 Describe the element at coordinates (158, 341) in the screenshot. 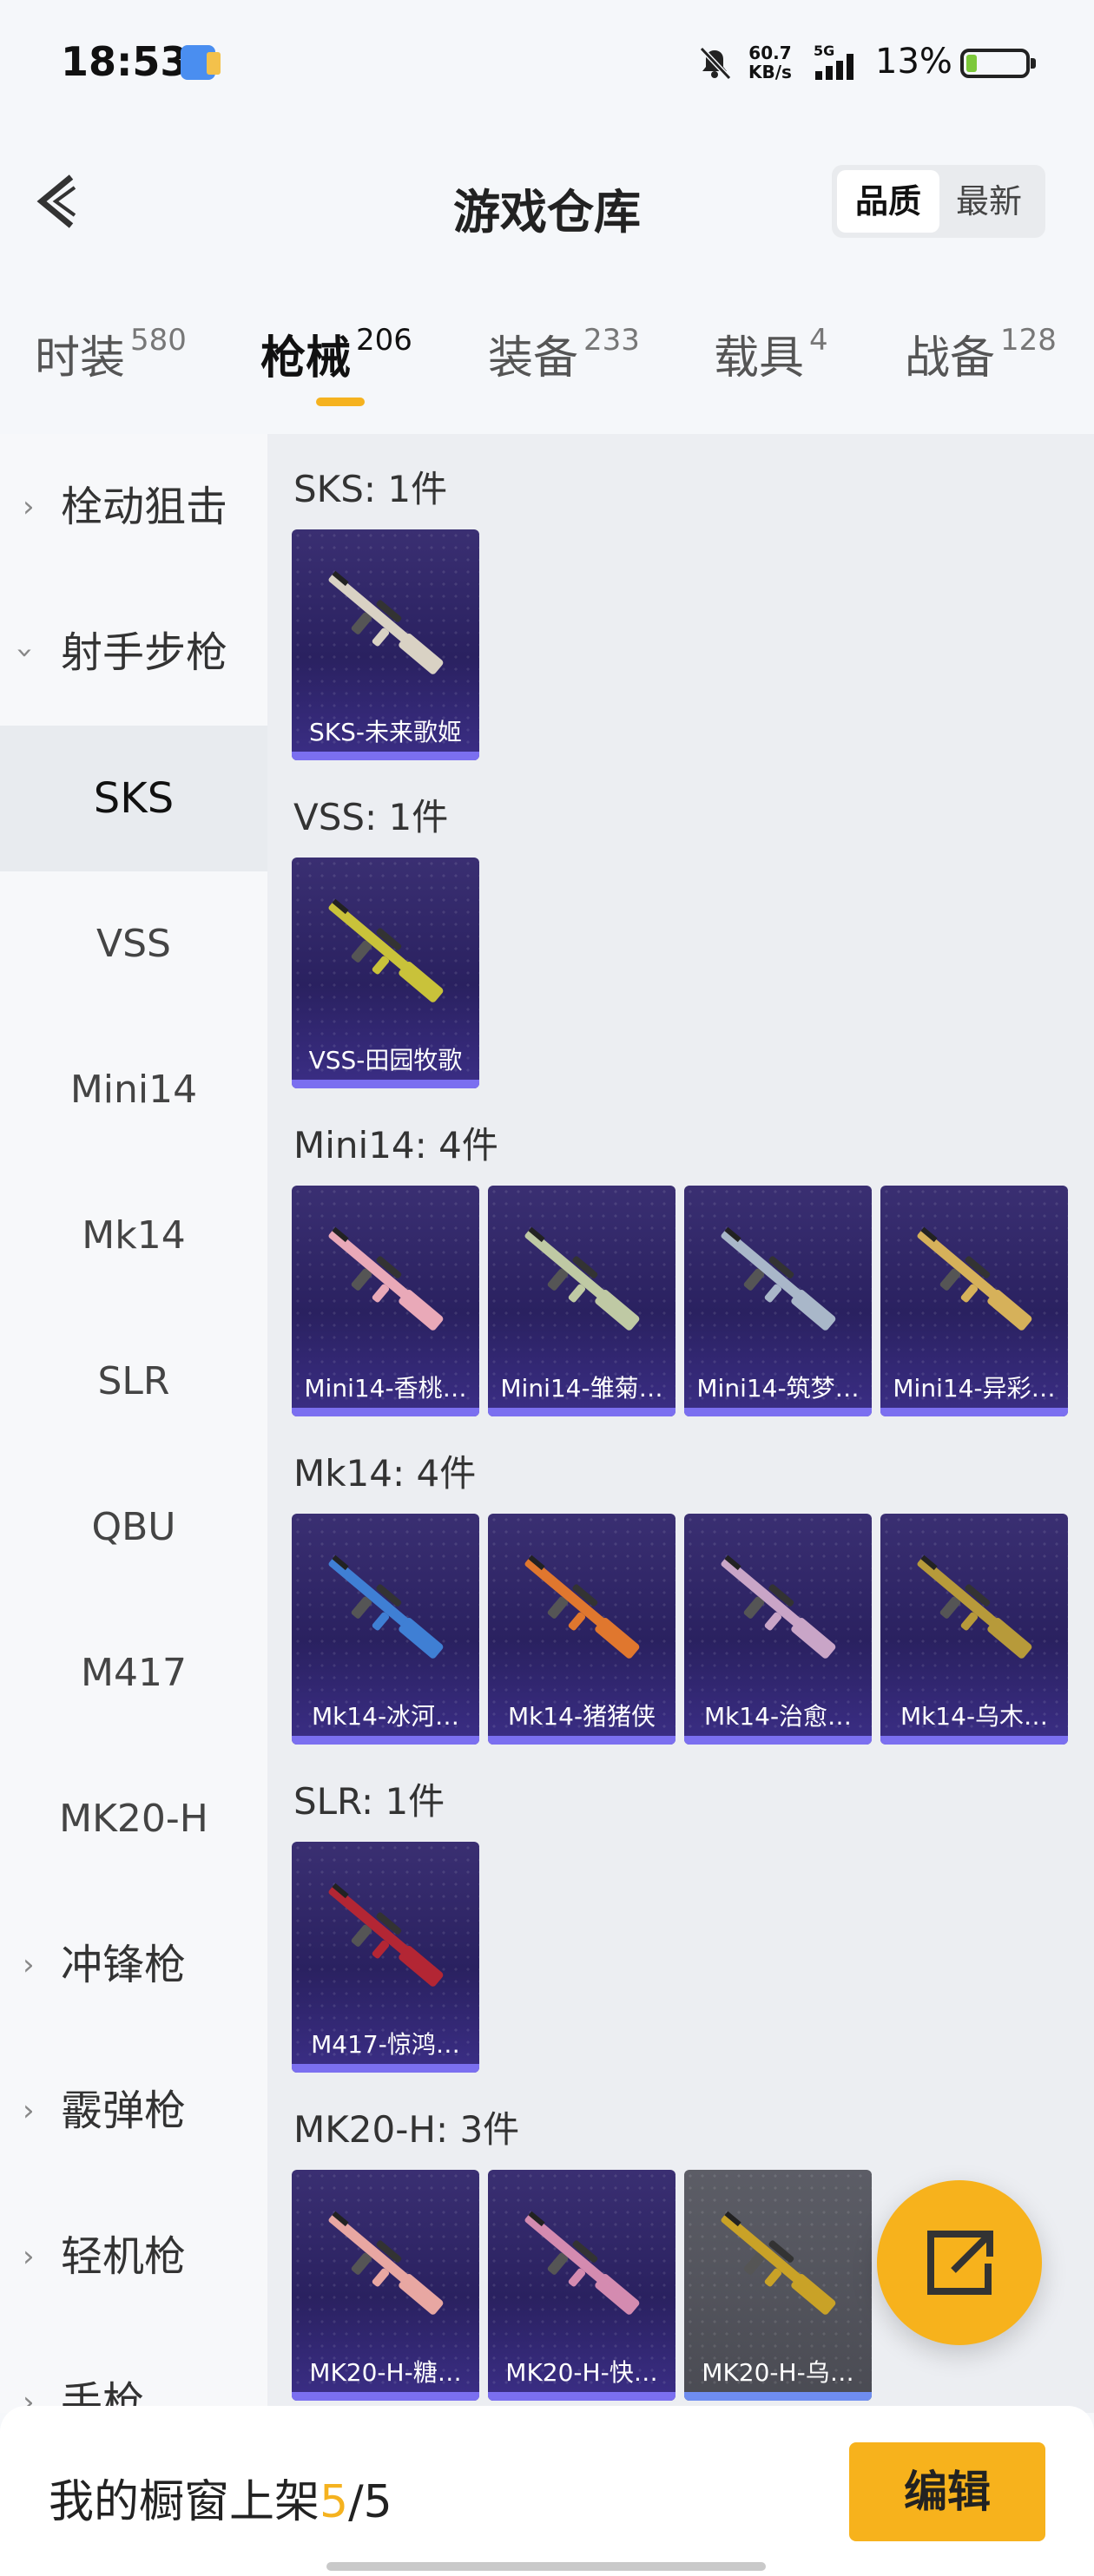

I see `tab-count: 580` at that location.